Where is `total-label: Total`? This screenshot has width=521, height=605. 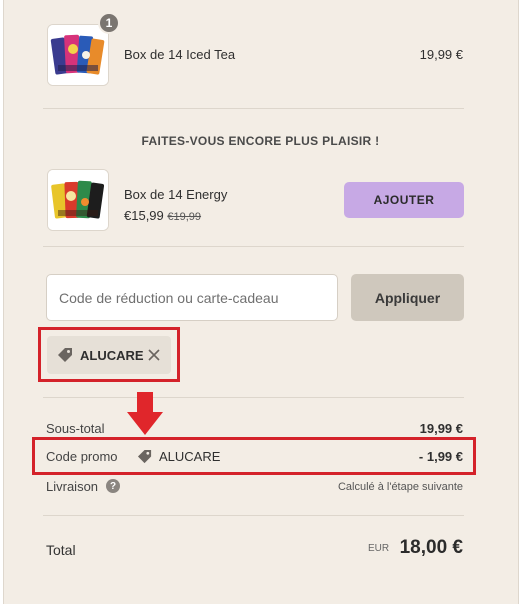 total-label: Total is located at coordinates (61, 550).